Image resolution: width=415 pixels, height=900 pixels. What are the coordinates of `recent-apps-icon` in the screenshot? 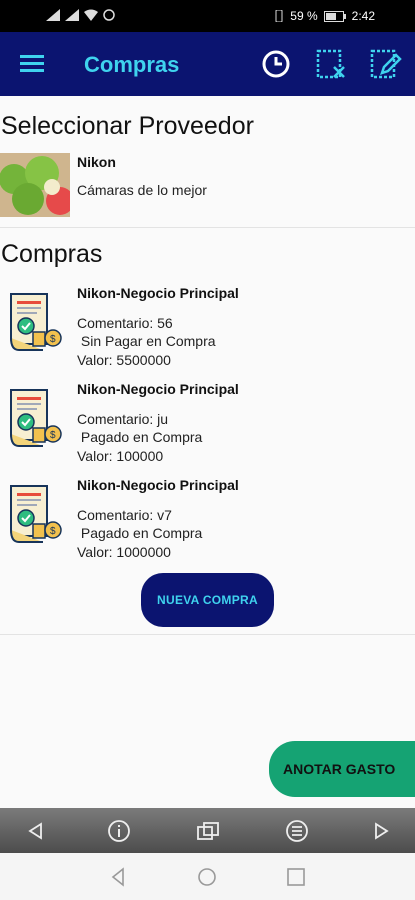 It's located at (208, 831).